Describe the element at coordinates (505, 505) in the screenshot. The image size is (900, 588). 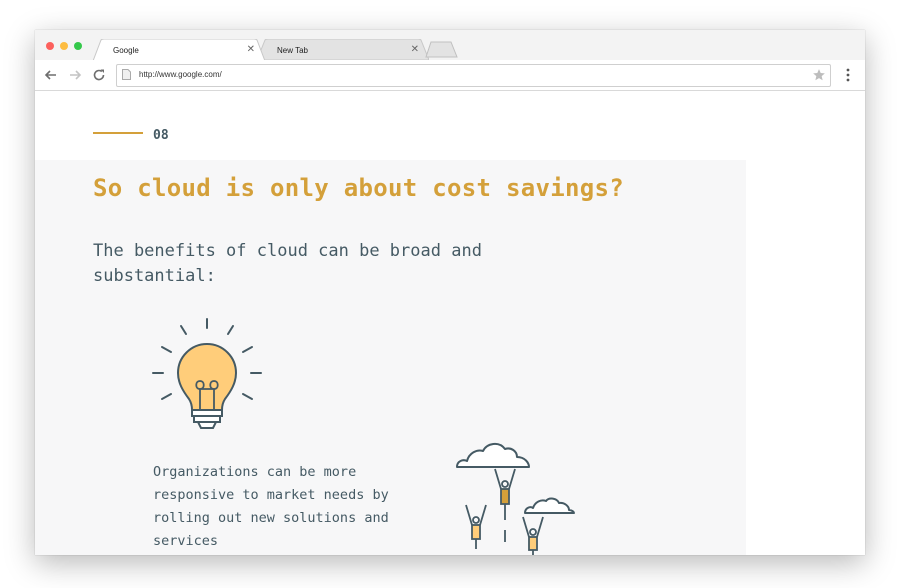
I see `figure-middle` at that location.